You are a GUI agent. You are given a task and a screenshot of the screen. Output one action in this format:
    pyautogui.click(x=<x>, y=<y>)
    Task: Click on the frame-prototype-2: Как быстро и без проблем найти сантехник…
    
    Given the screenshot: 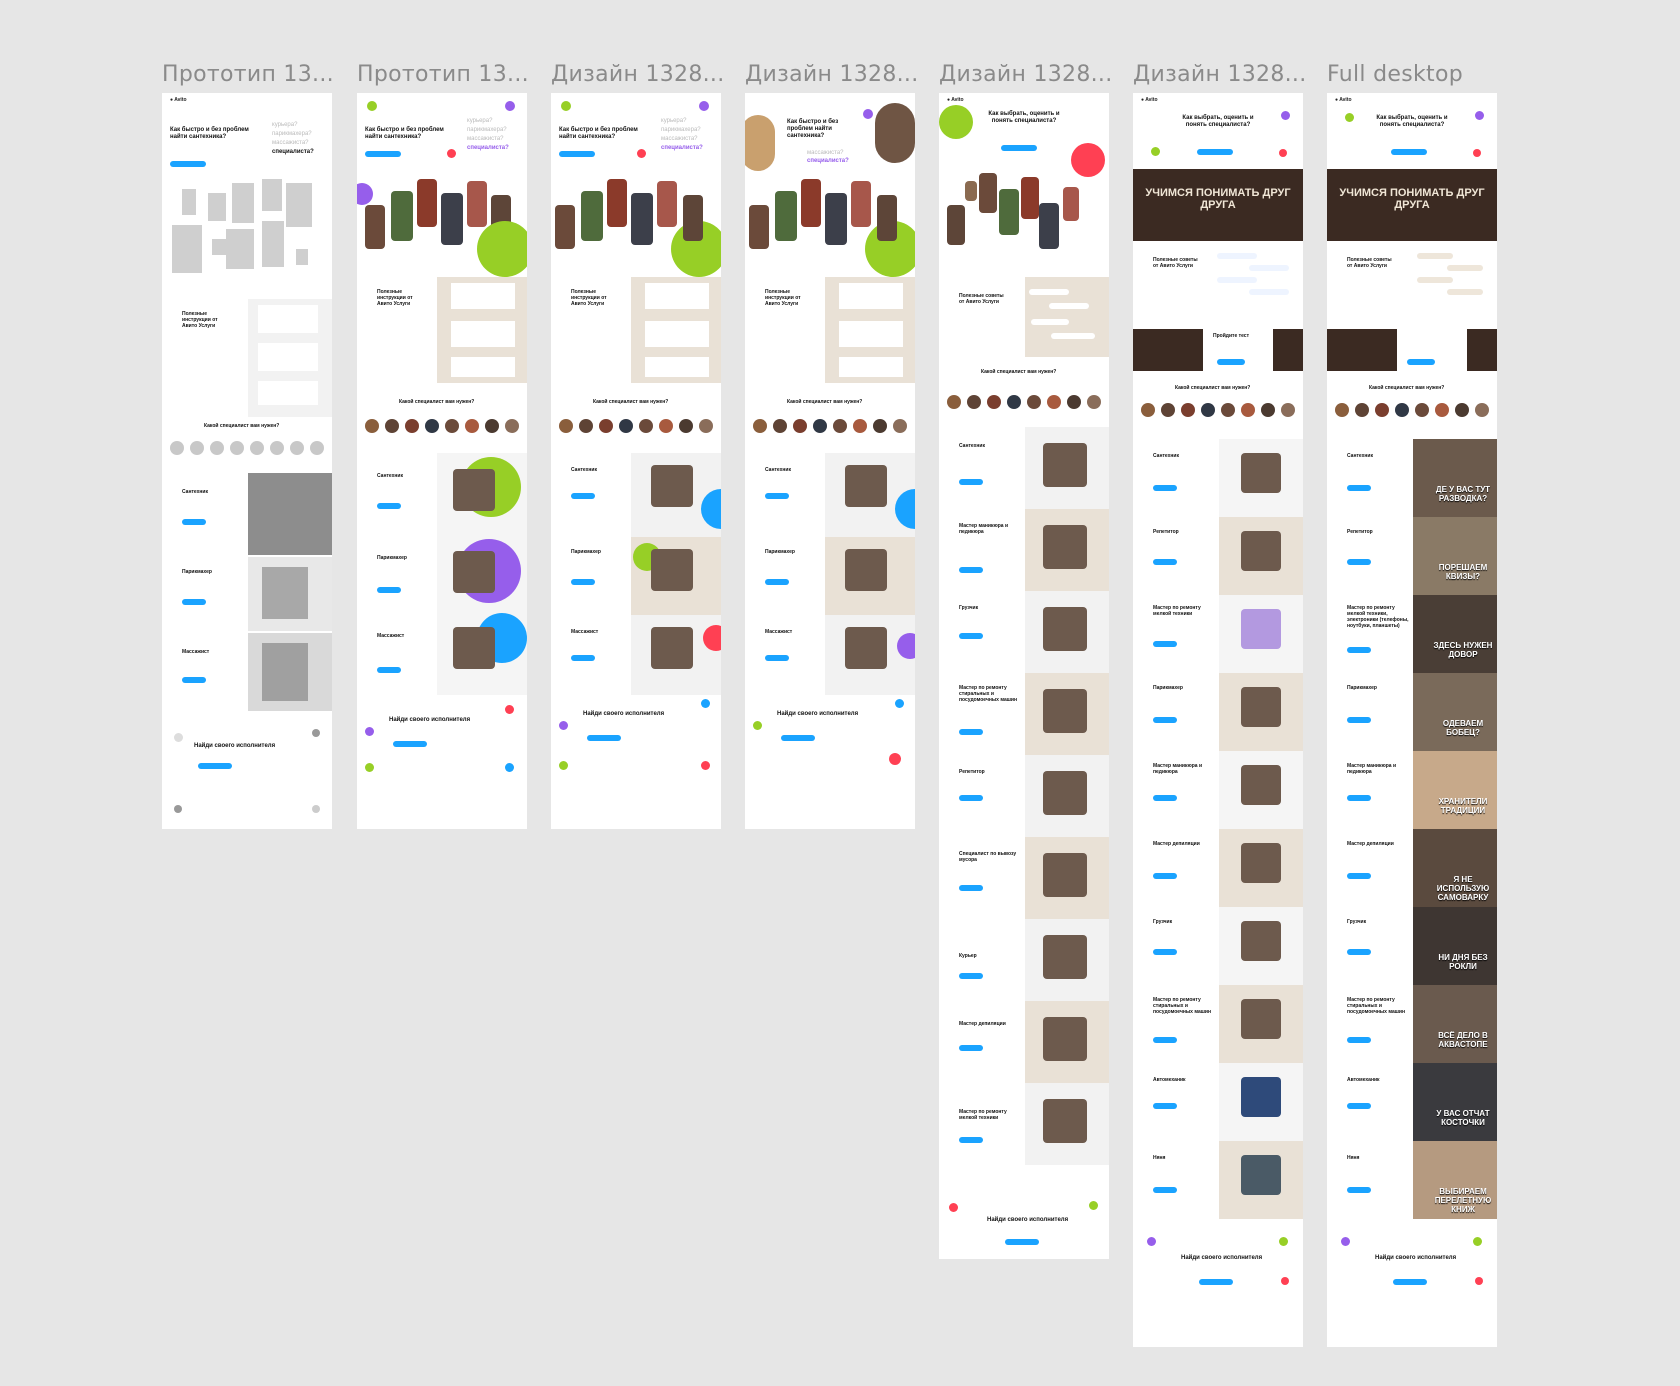 What is the action you would take?
    pyautogui.click(x=442, y=461)
    